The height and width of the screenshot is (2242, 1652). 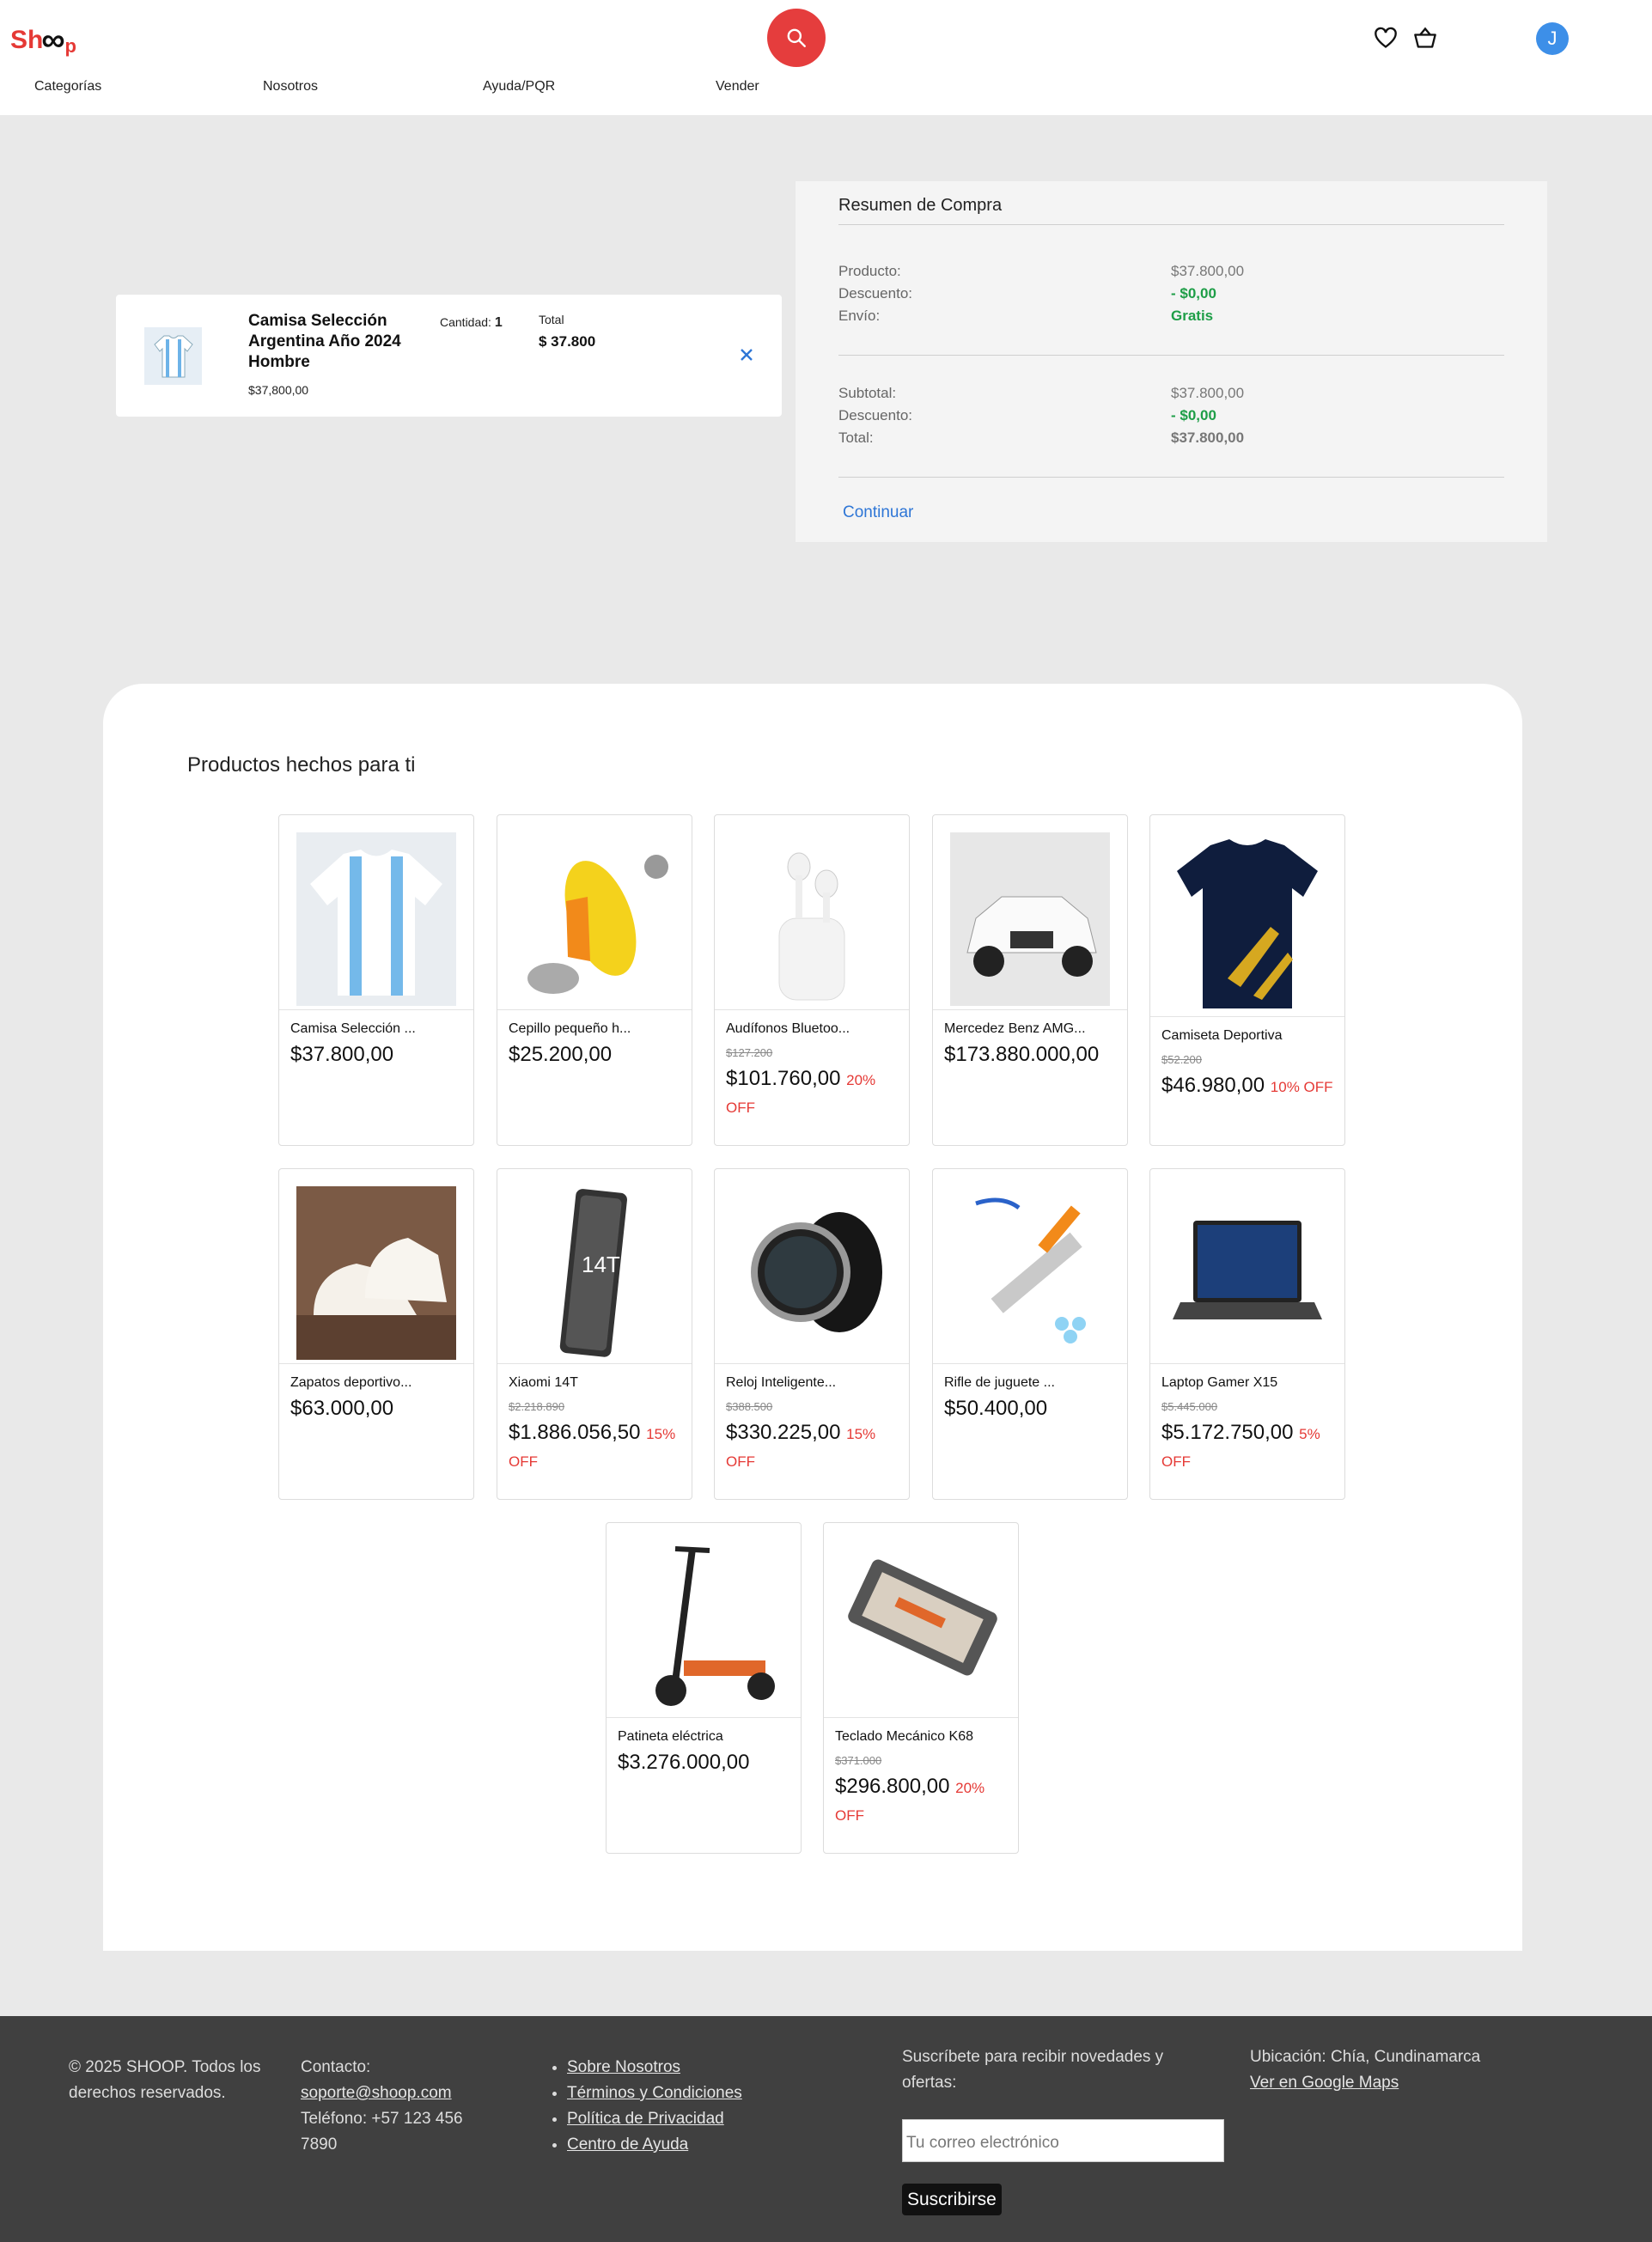 What do you see at coordinates (376, 1273) in the screenshot?
I see `sneakers-image` at bounding box center [376, 1273].